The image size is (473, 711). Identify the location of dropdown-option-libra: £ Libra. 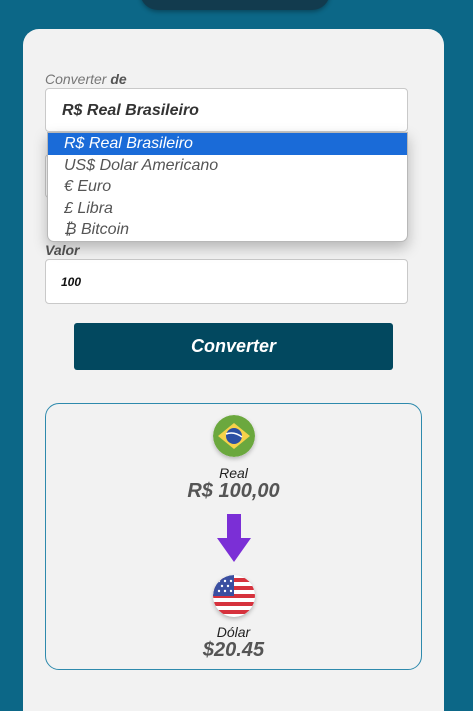
(227, 209).